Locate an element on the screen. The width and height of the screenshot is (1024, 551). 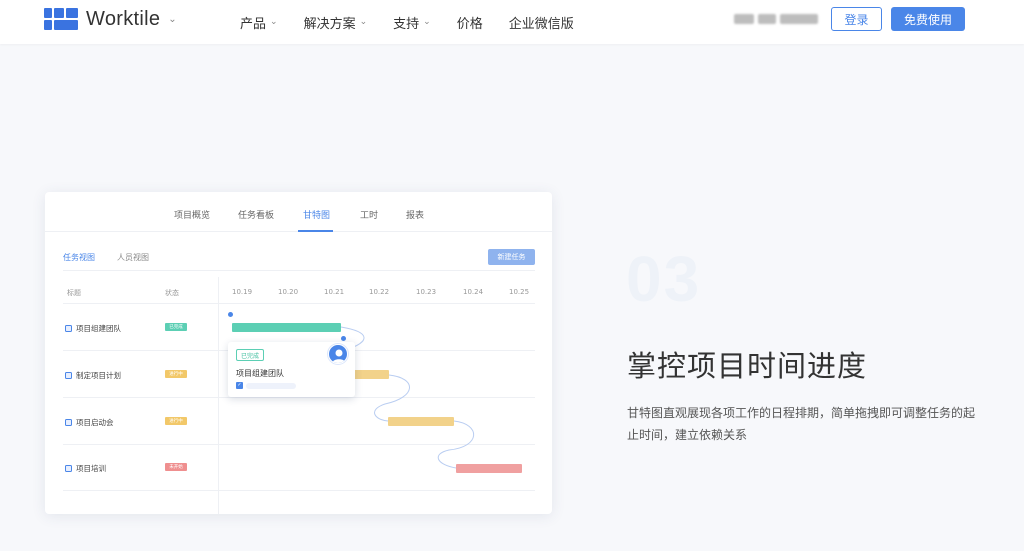
feature-description: 甘特图直观展现各项工作的日程排期，简单拖拽即可调整任务的起止时间，建立依赖关系 is located at coordinates (801, 424).